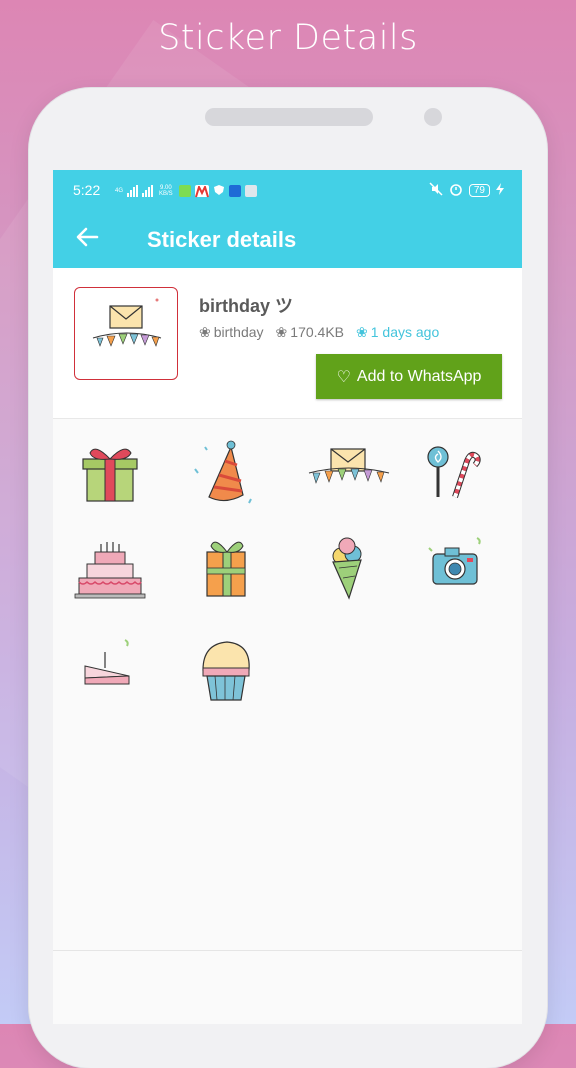  I want to click on updated-text: 1 days ago, so click(405, 332).